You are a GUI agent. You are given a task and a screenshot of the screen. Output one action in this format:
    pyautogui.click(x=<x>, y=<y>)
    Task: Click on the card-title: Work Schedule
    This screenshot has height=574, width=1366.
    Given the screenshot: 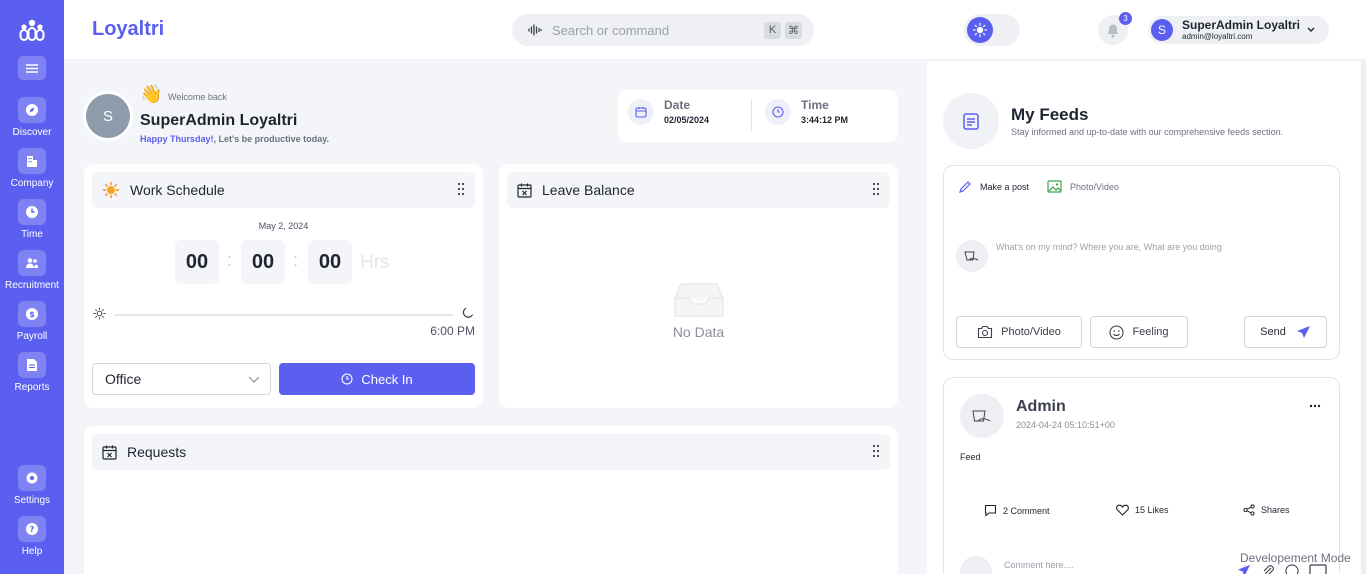 What is the action you would take?
    pyautogui.click(x=177, y=190)
    